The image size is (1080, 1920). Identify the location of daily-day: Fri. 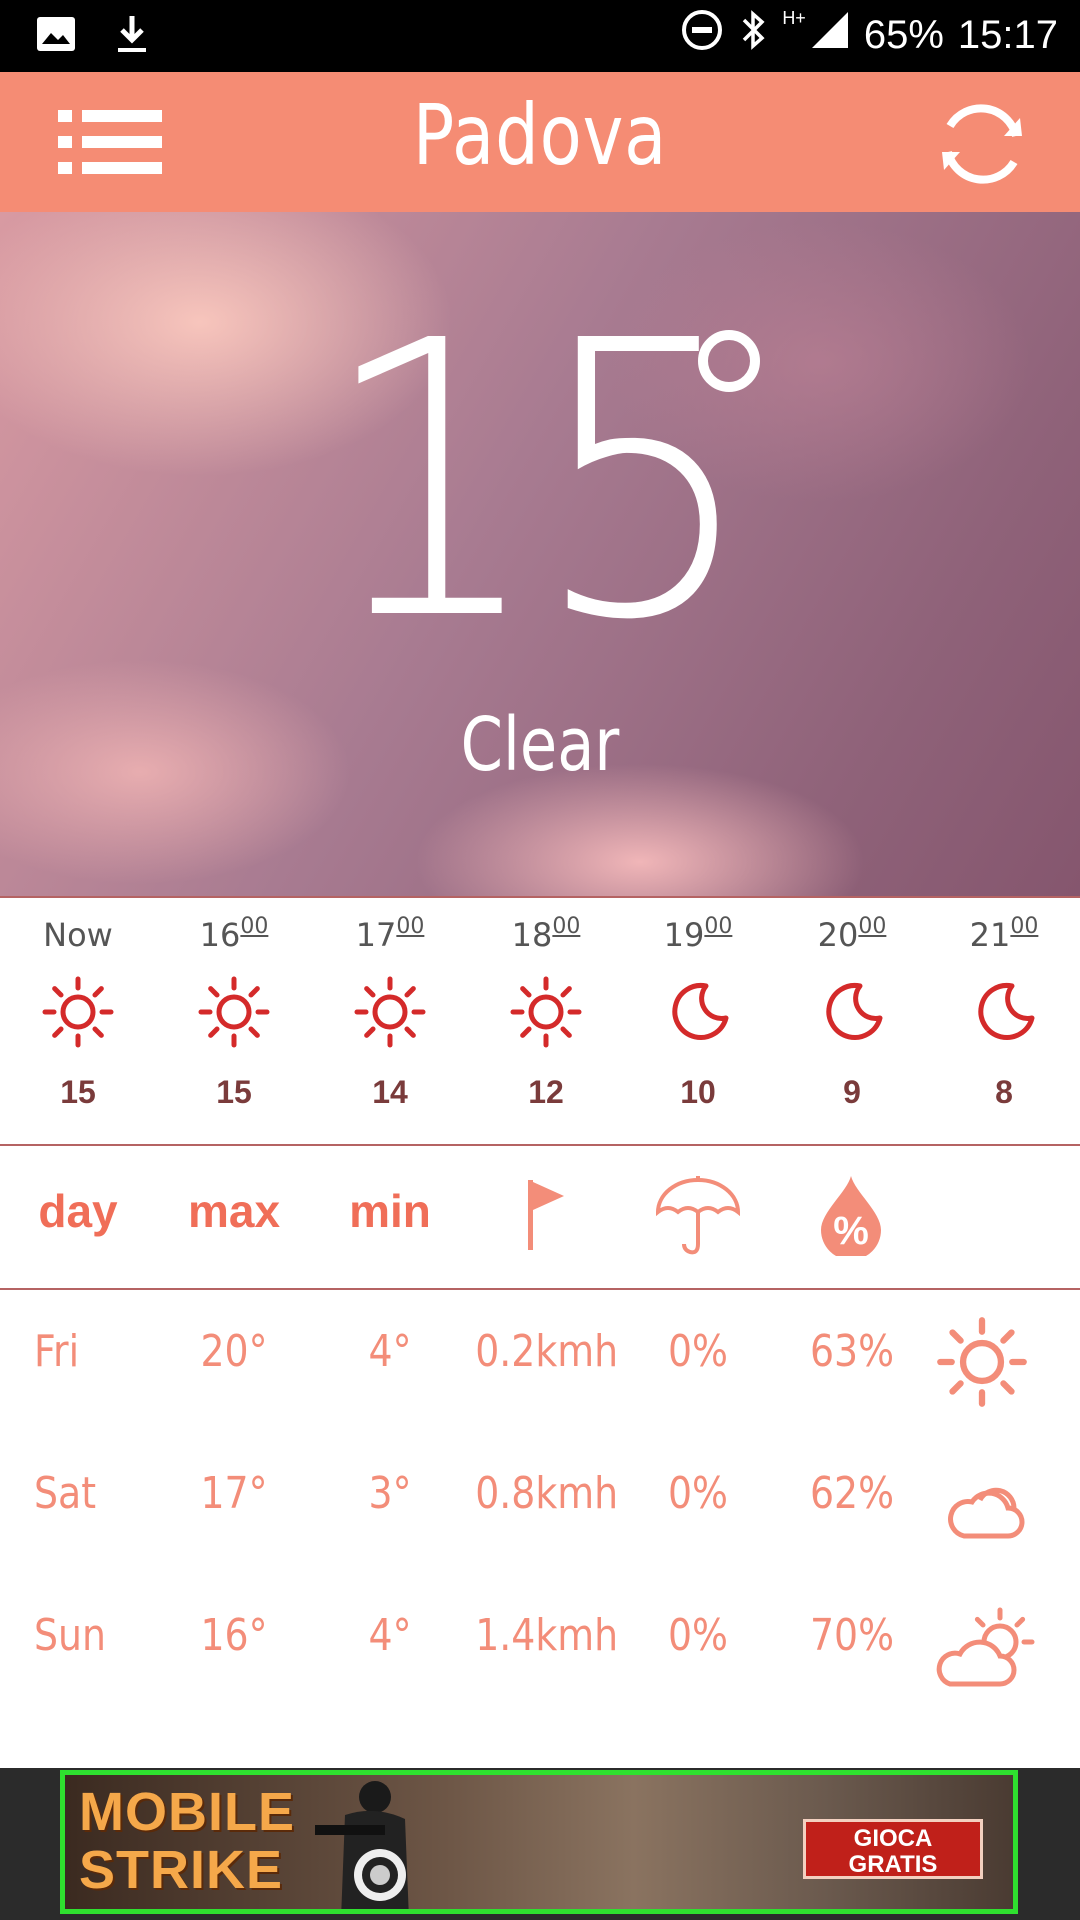
(57, 1351).